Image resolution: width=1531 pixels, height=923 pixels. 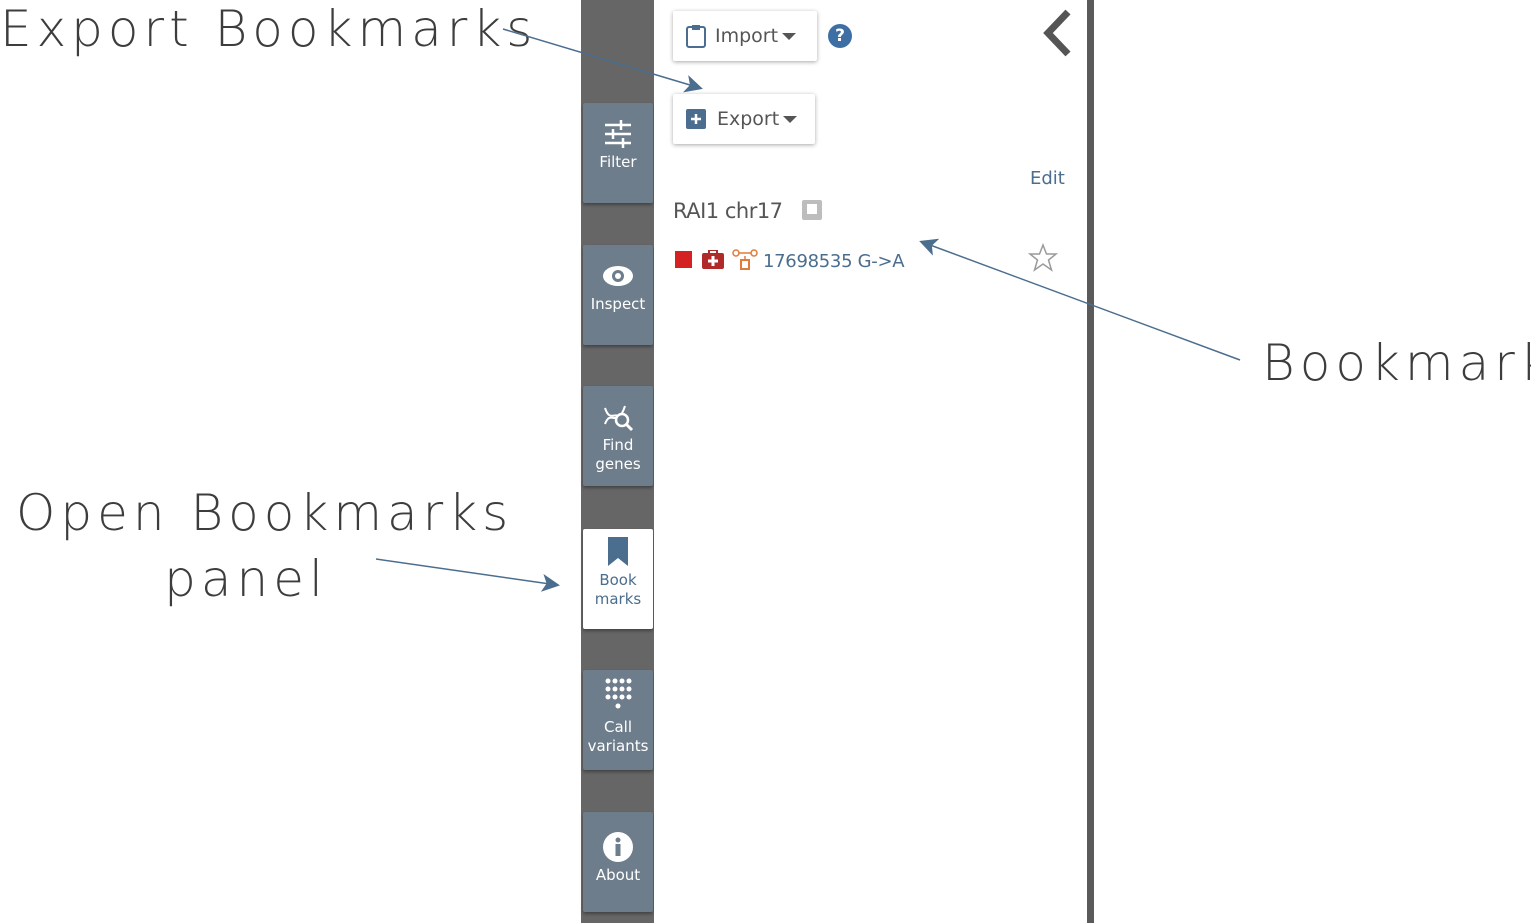 I want to click on annotation-open-bookmarks-panel: Open Bookmarks panel, so click(x=265, y=546).